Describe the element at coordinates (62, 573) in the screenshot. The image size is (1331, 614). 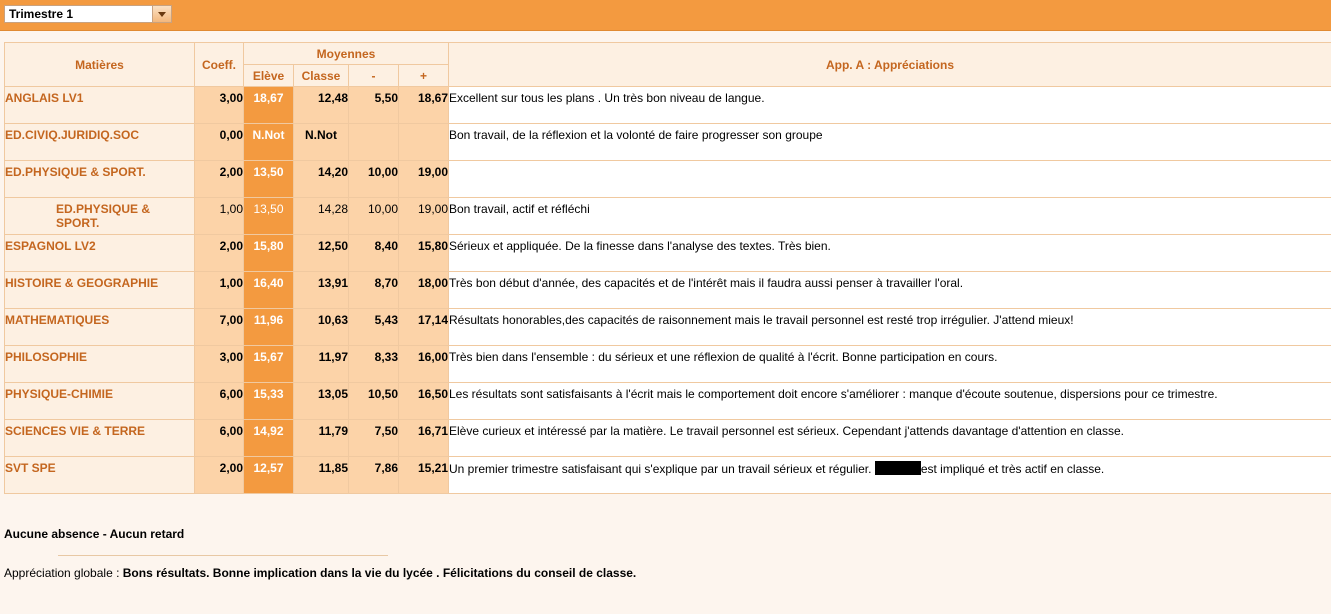
I see `global-appreciation-label: Appréciation globale :` at that location.